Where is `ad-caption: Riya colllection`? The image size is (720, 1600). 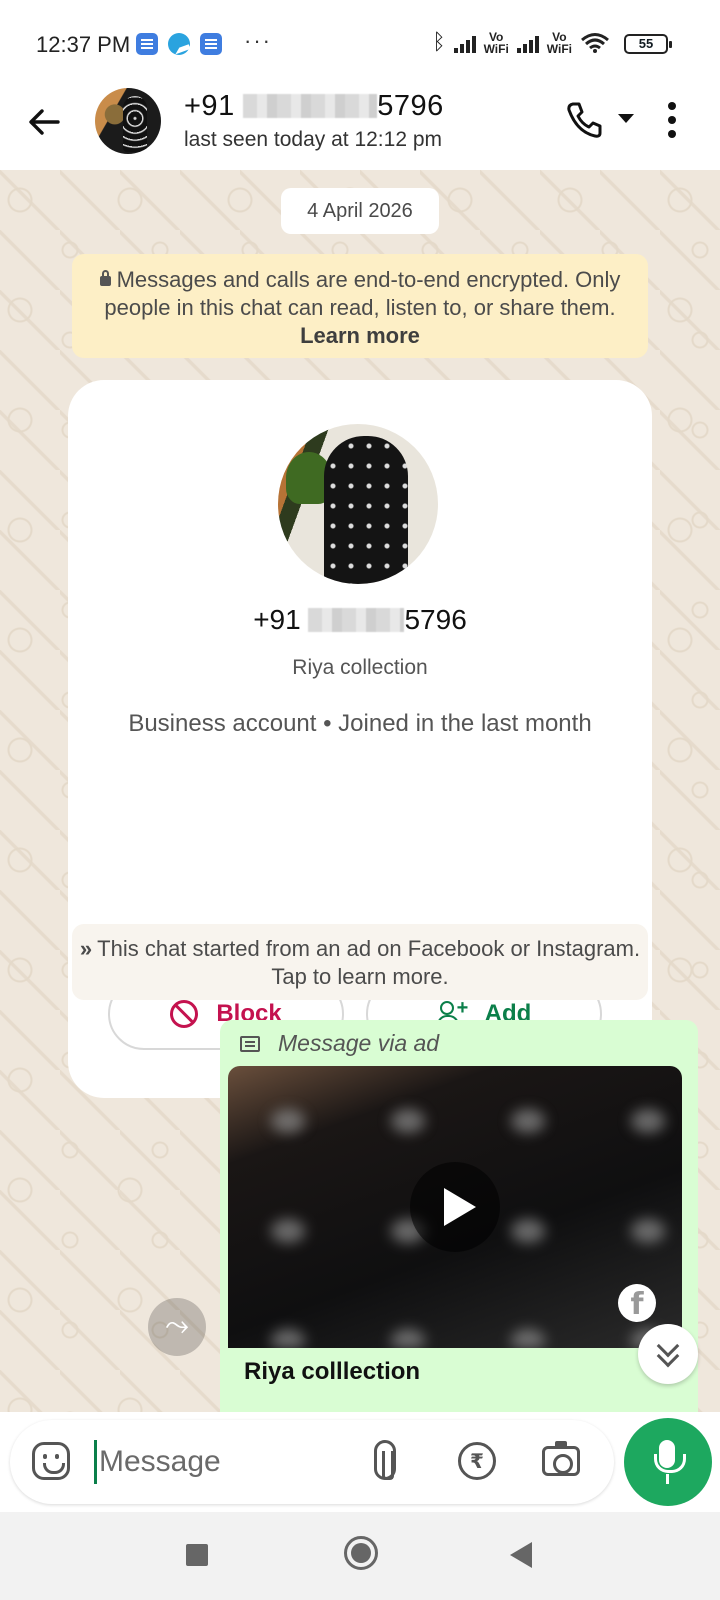
ad-caption: Riya colllection is located at coordinates (332, 1371).